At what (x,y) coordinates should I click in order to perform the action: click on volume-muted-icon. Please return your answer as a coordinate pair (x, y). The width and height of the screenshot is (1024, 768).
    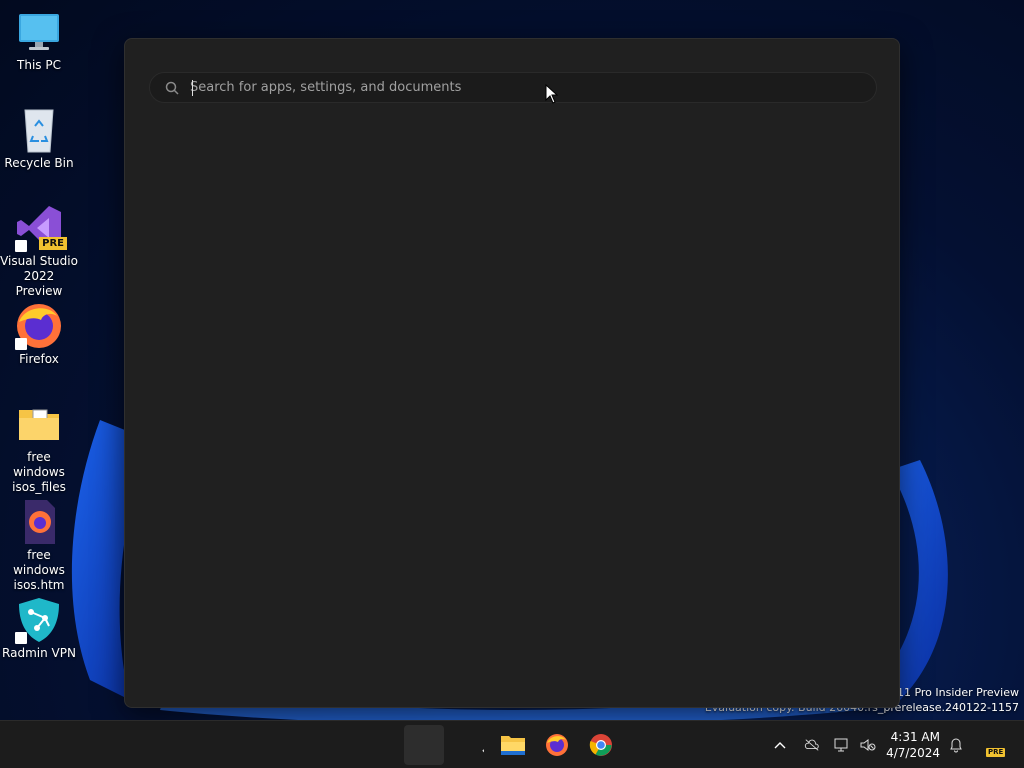
    Looking at the image, I should click on (868, 745).